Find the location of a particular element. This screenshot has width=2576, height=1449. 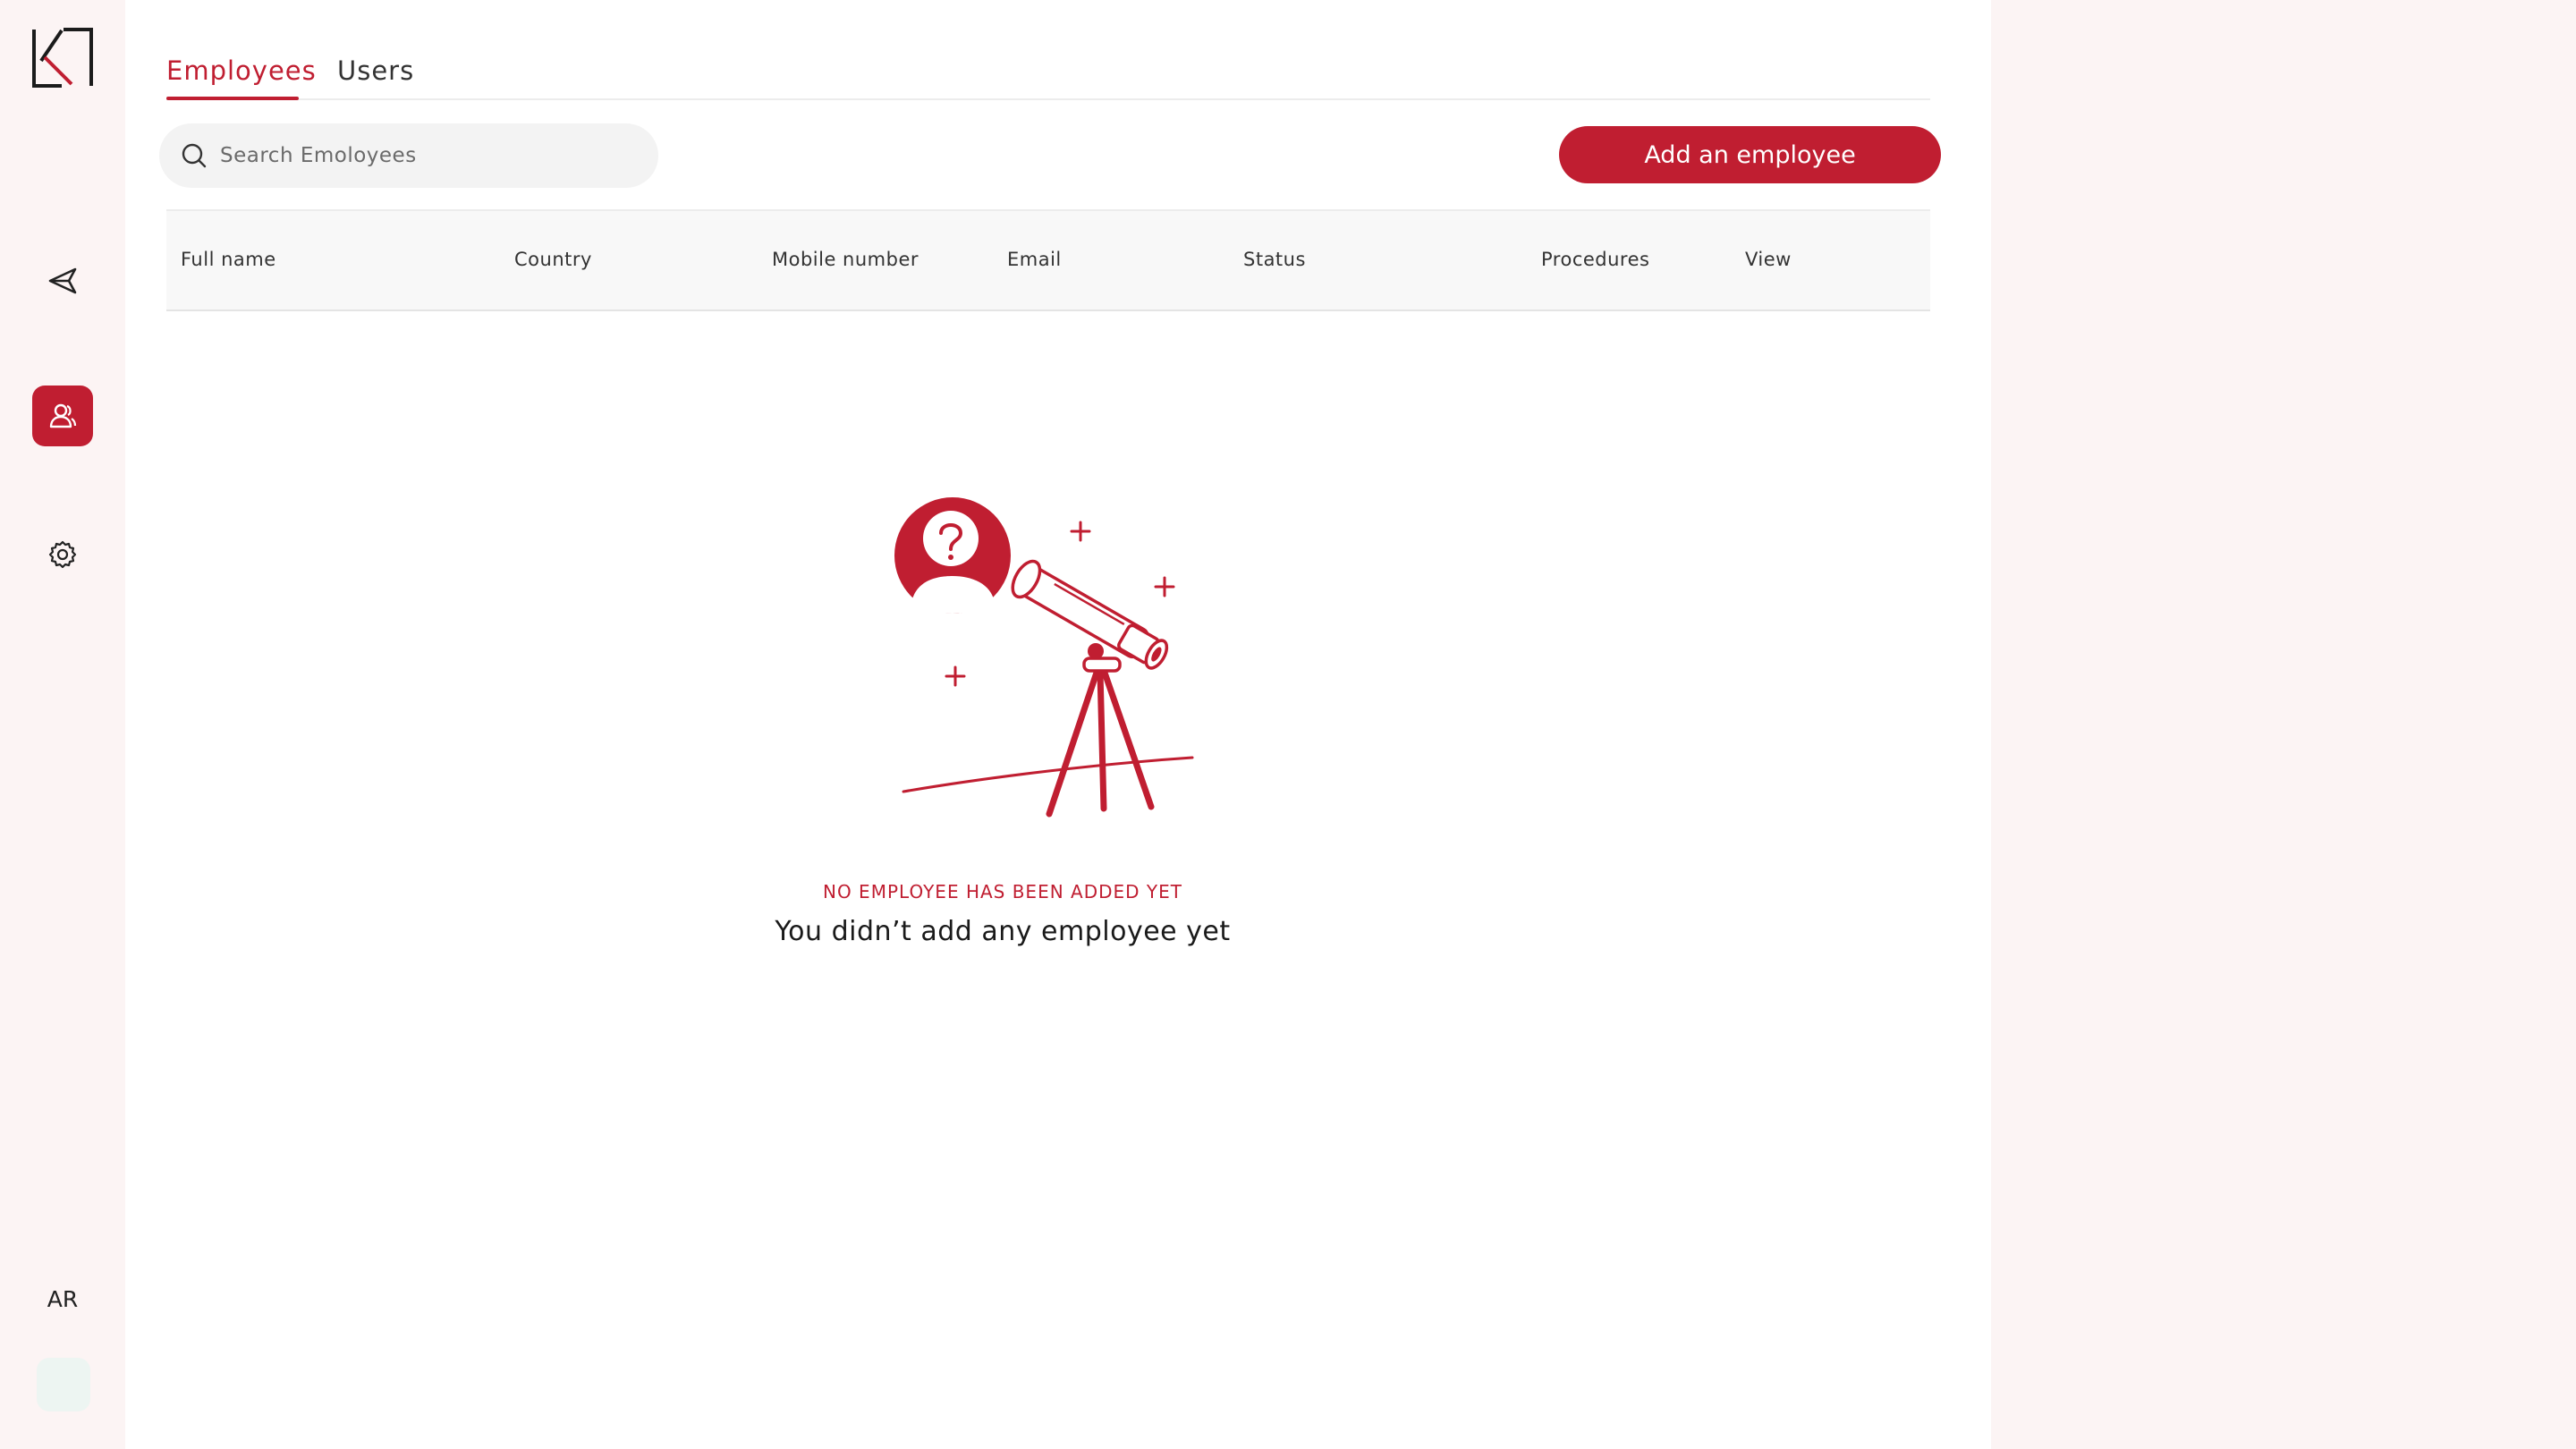

empty-state-caption: NO EMPLOYEE HAS BEEN ADDED YET is located at coordinates (1002, 891).